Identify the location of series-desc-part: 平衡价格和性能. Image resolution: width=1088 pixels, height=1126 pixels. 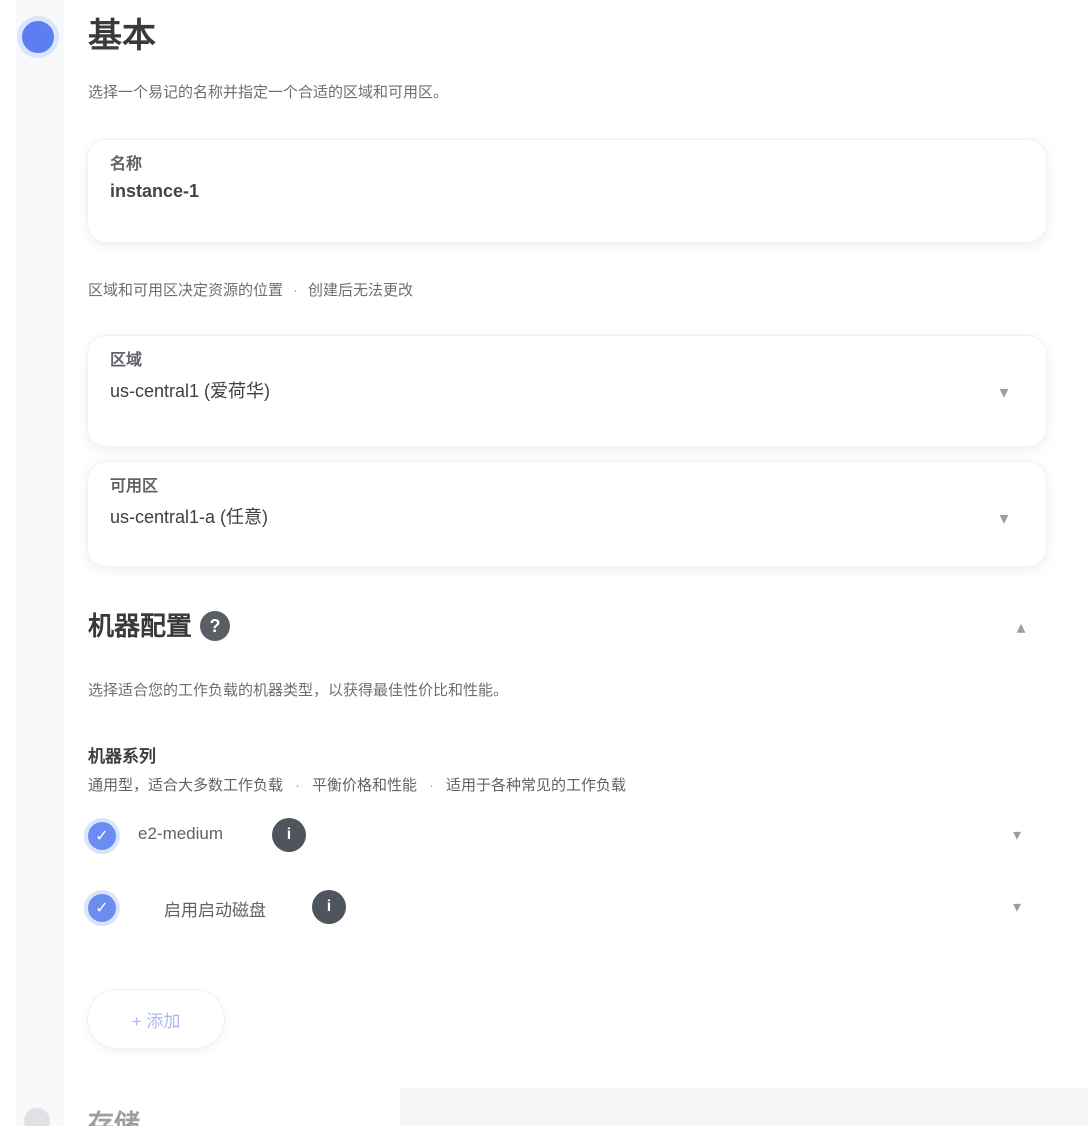
(365, 785).